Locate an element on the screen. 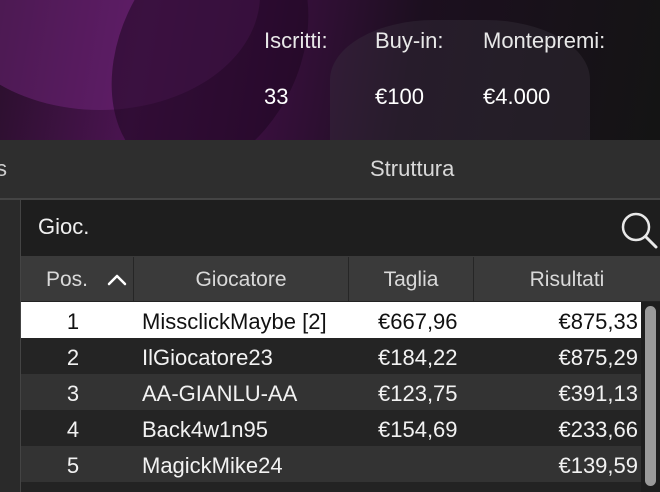  row-player: MissclickMaybe [2] is located at coordinates (234, 321).